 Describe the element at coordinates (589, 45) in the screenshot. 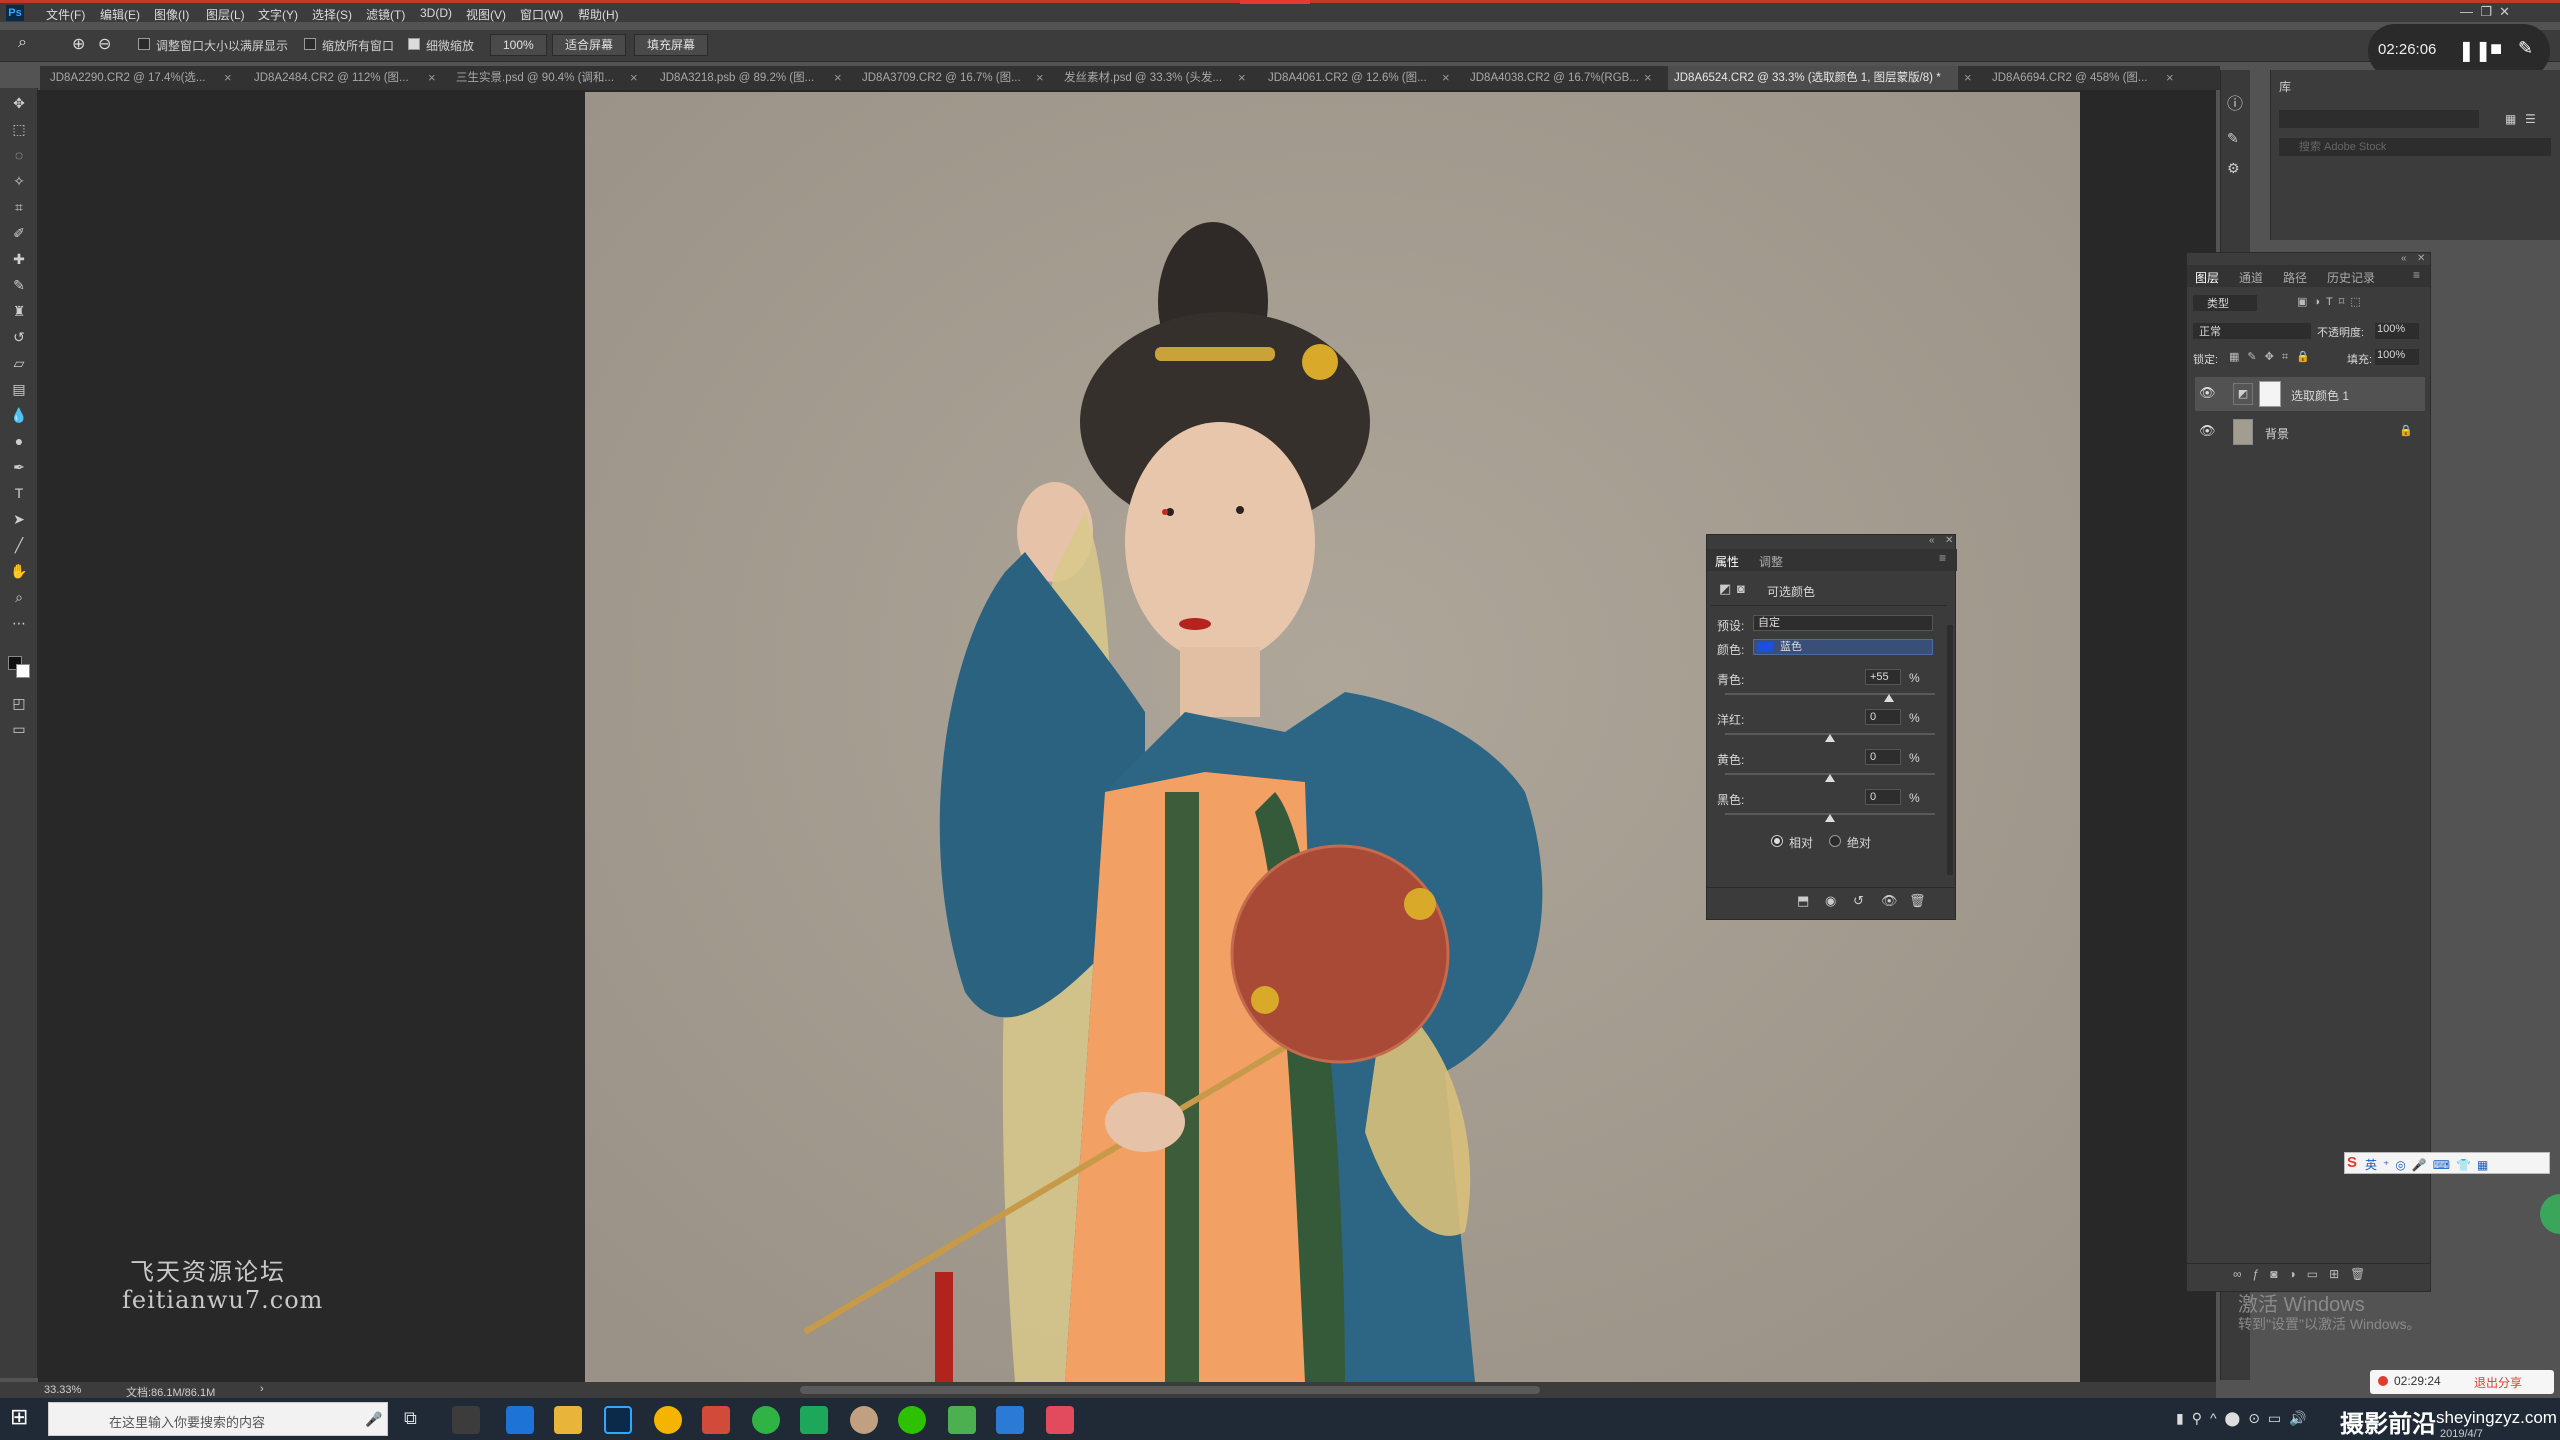

I see `fit-screen-button: 适合屏幕` at that location.